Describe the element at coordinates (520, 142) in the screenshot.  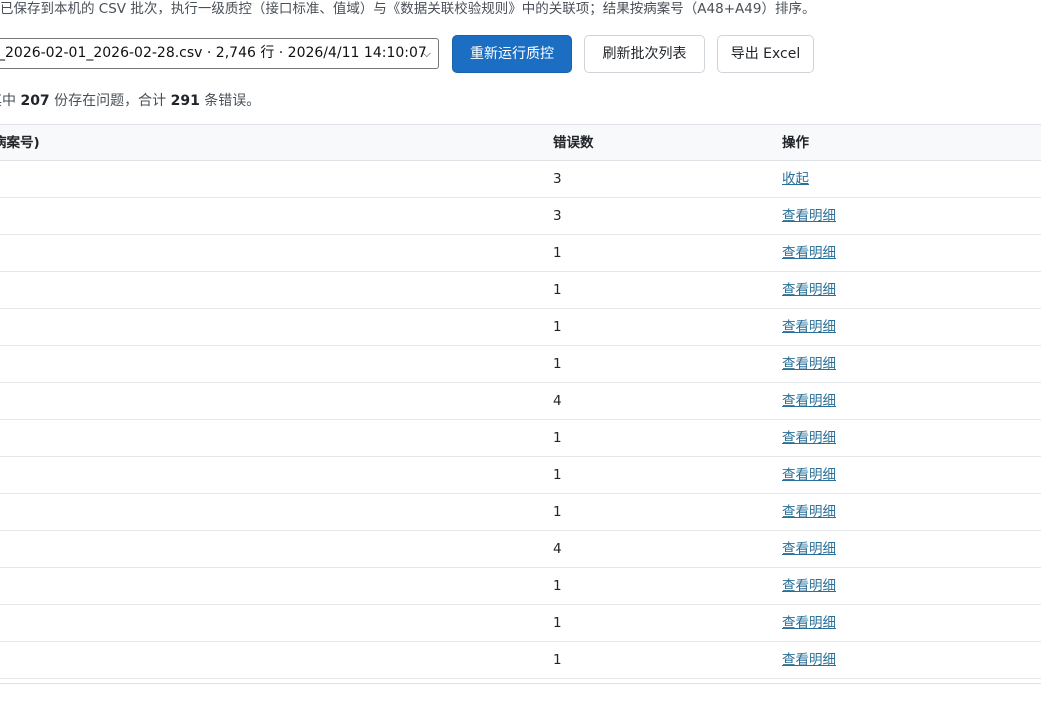
I see `table-header: 病案号) 错误数 操作` at that location.